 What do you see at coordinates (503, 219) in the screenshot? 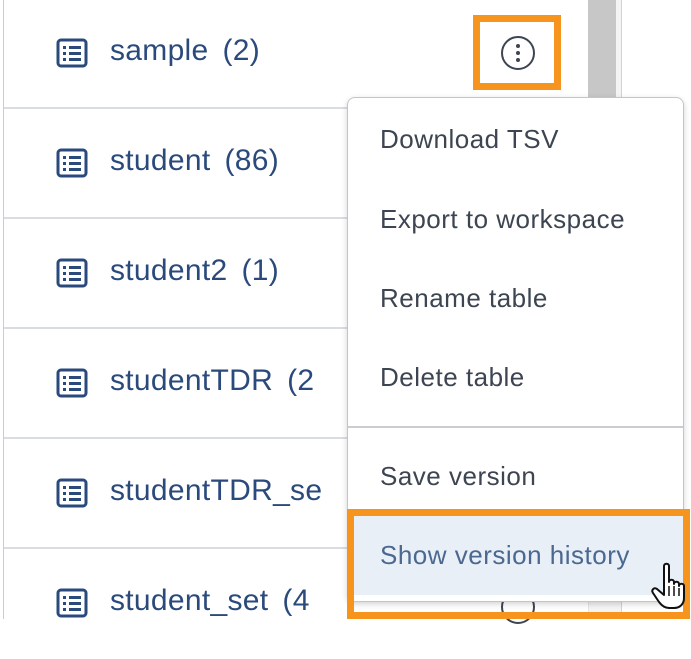
I see `menu-item-label: Export to workspace` at bounding box center [503, 219].